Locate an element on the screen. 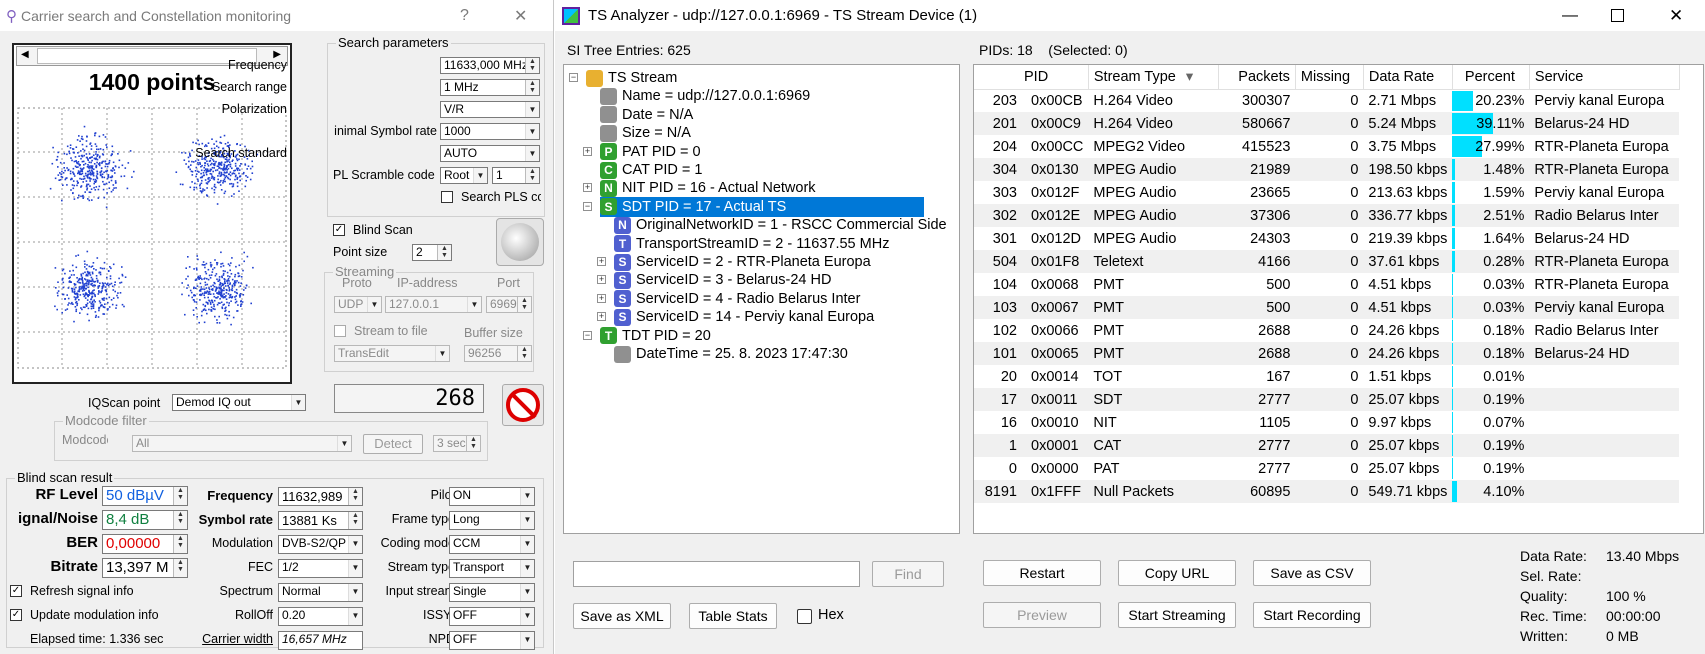 The width and height of the screenshot is (1705, 654). table-row: 16 0x0010 NIT 1105 0 9.97 kbps 0.07% is located at coordinates (1326, 422).